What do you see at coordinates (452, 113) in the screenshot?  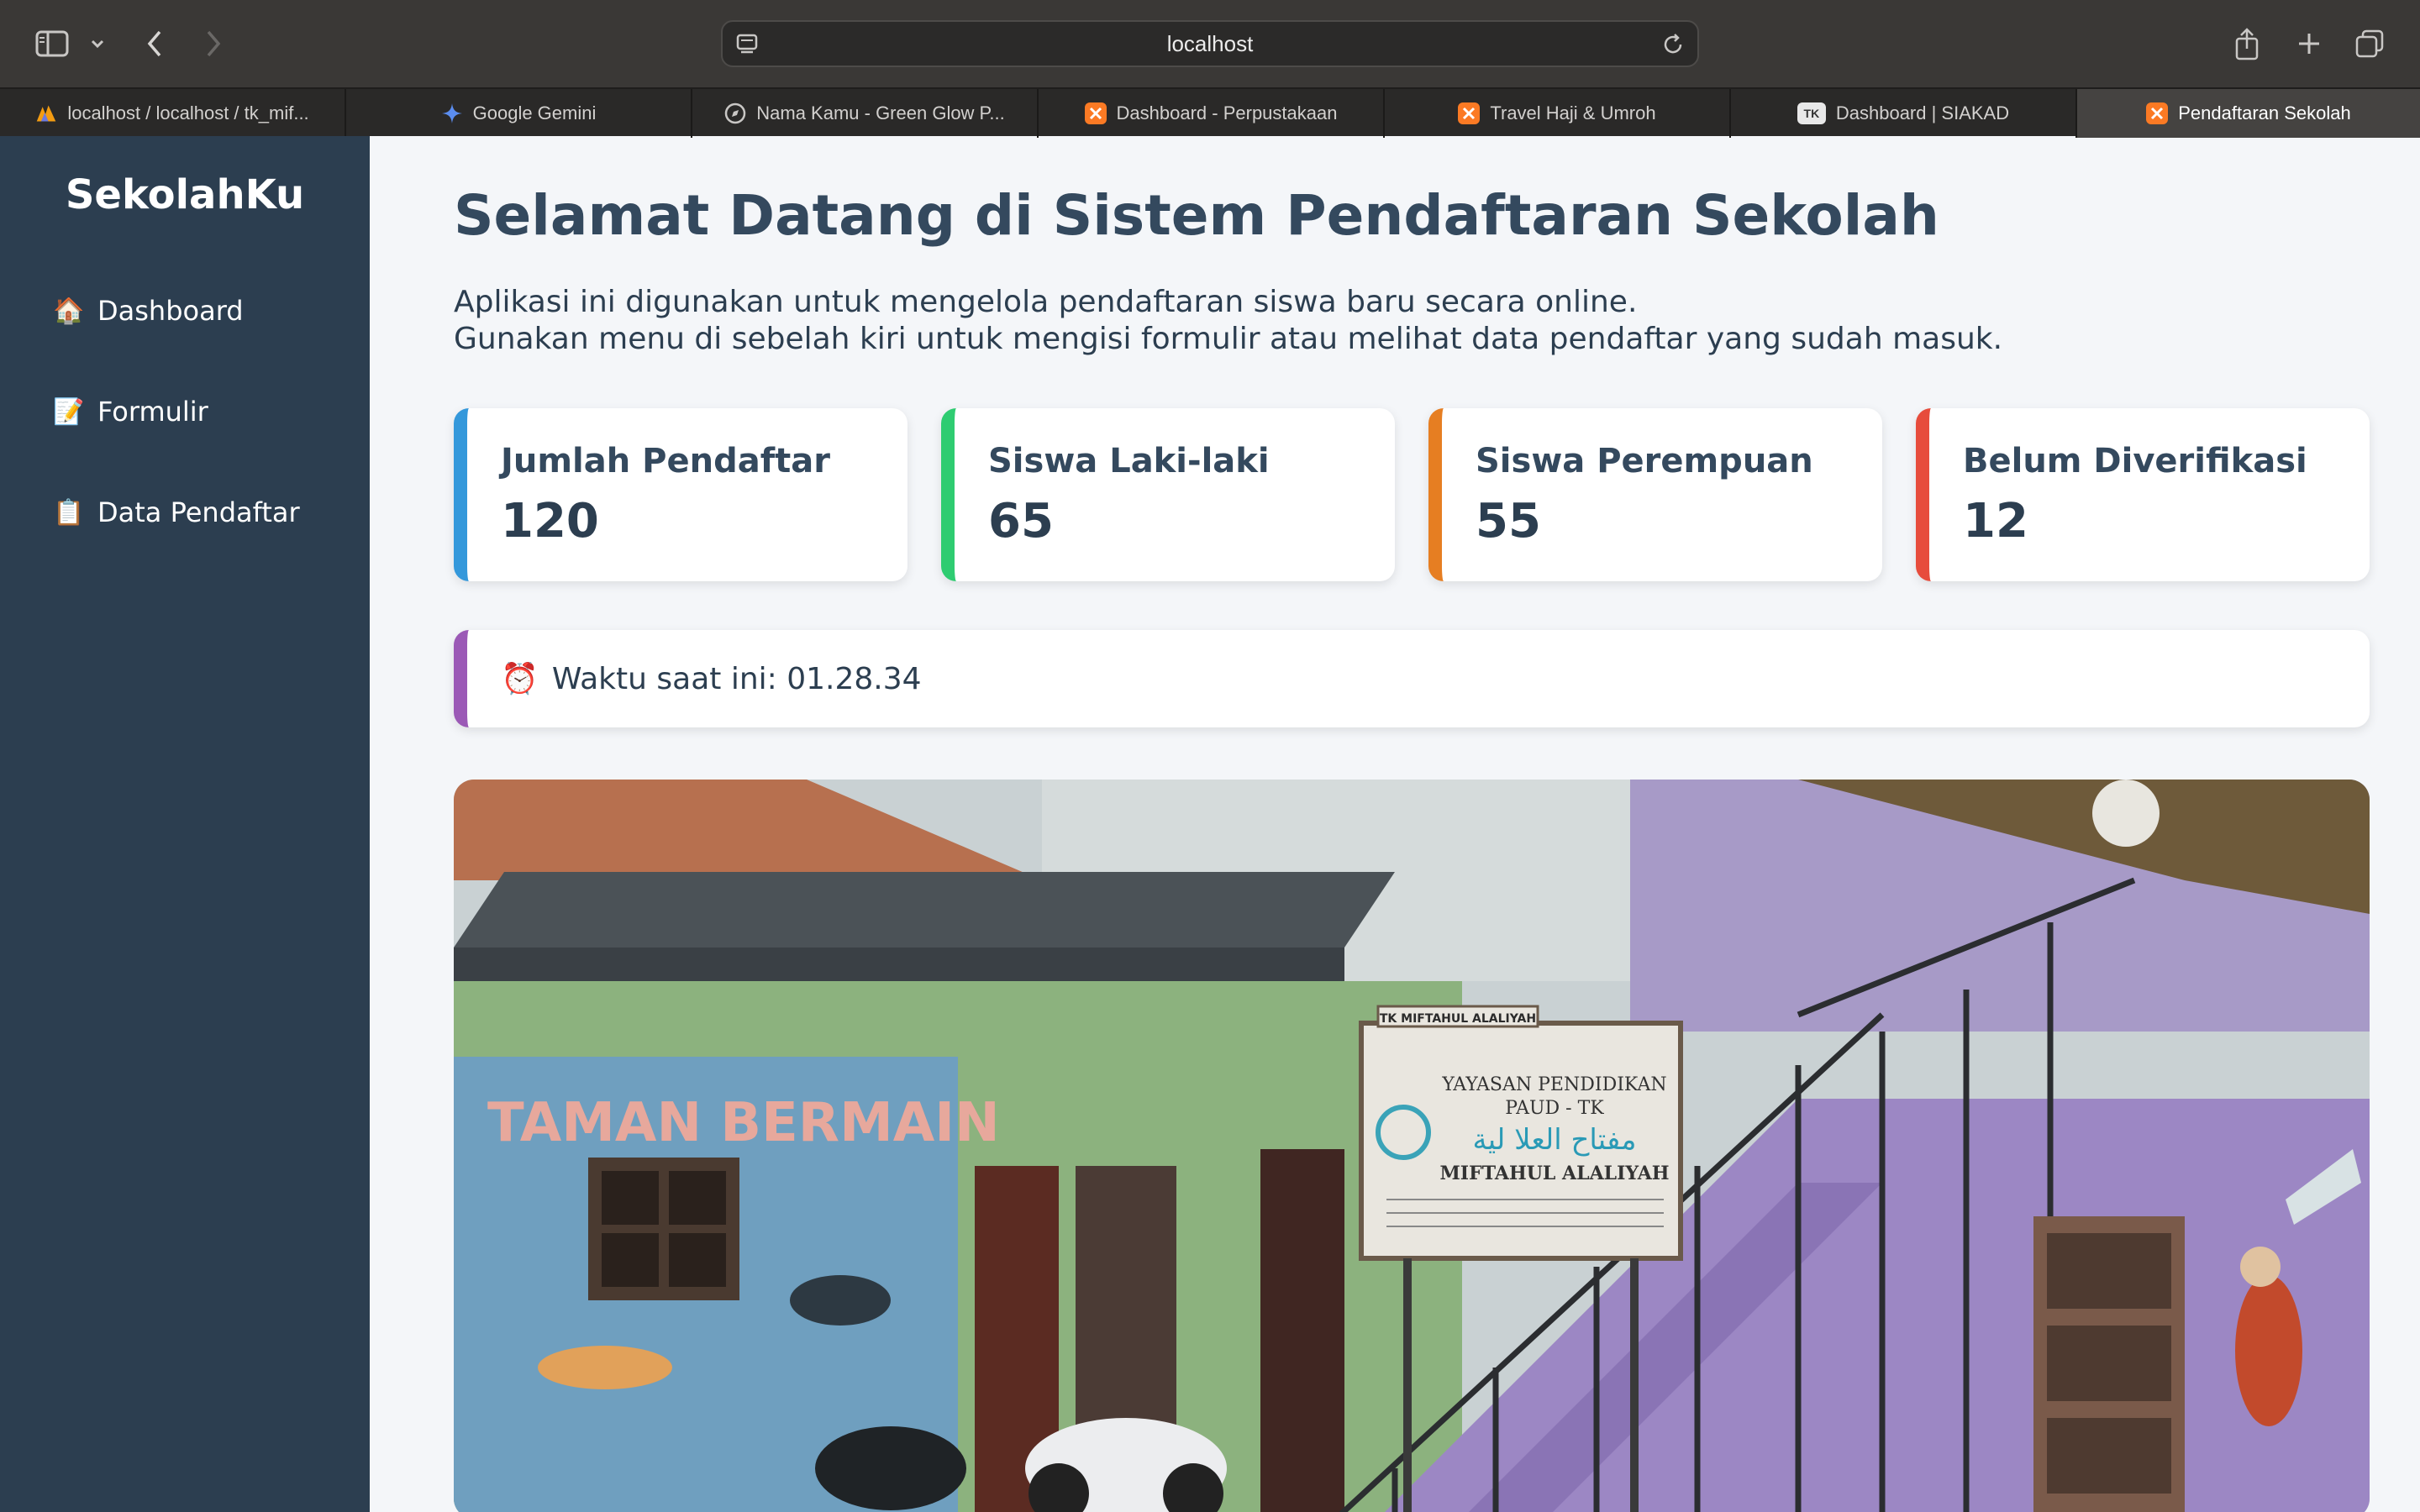 I see `gemini-icon` at bounding box center [452, 113].